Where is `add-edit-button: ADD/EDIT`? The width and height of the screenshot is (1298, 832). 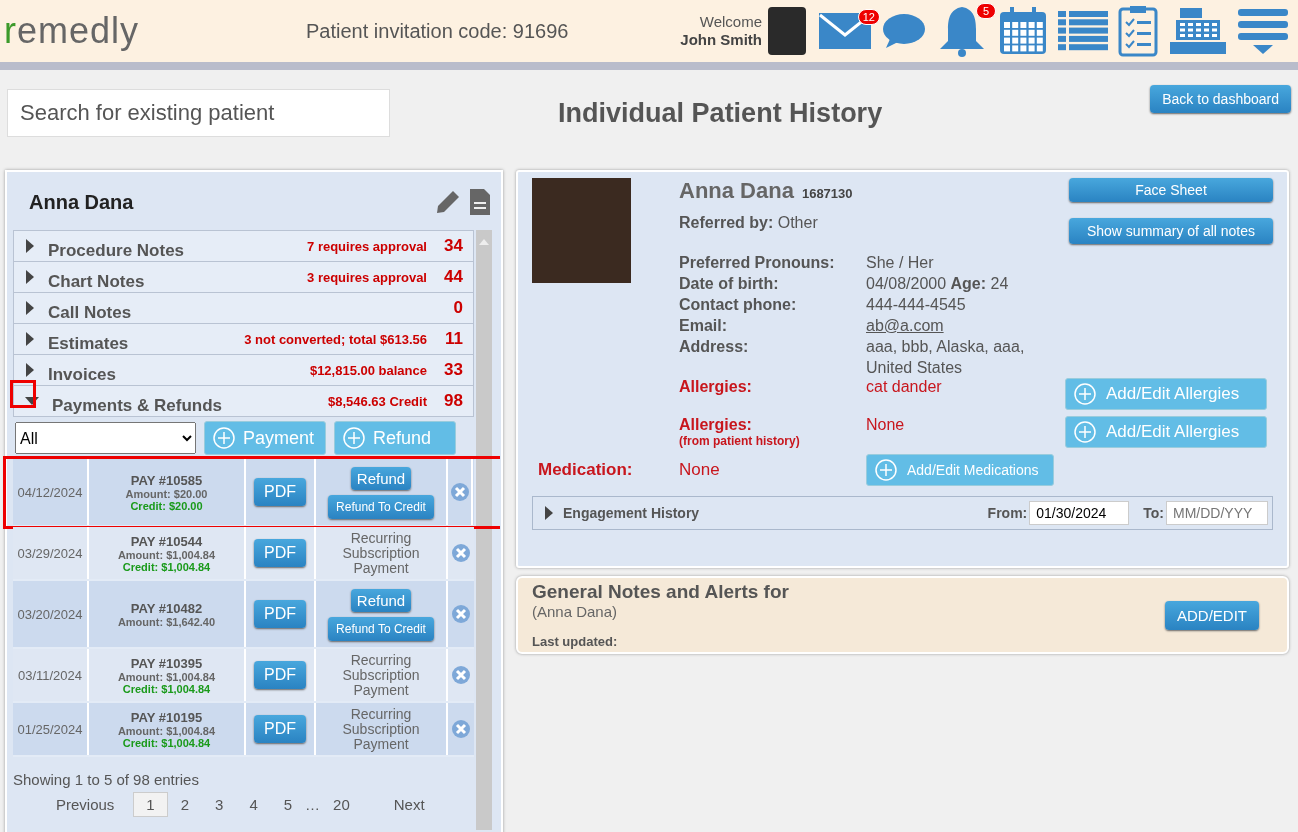
add-edit-button: ADD/EDIT is located at coordinates (1212, 615).